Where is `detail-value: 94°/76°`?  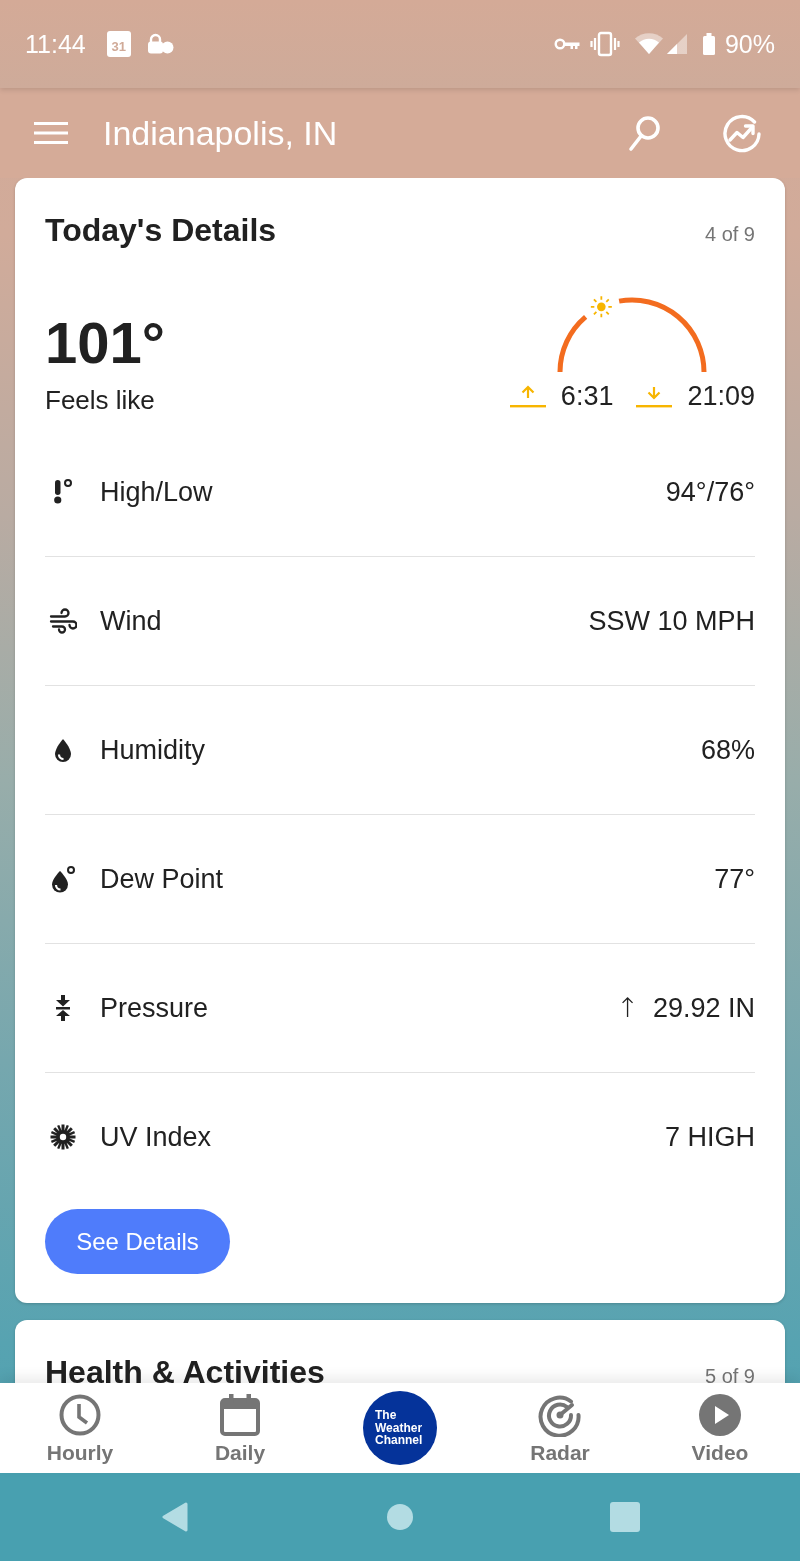 detail-value: 94°/76° is located at coordinates (710, 492).